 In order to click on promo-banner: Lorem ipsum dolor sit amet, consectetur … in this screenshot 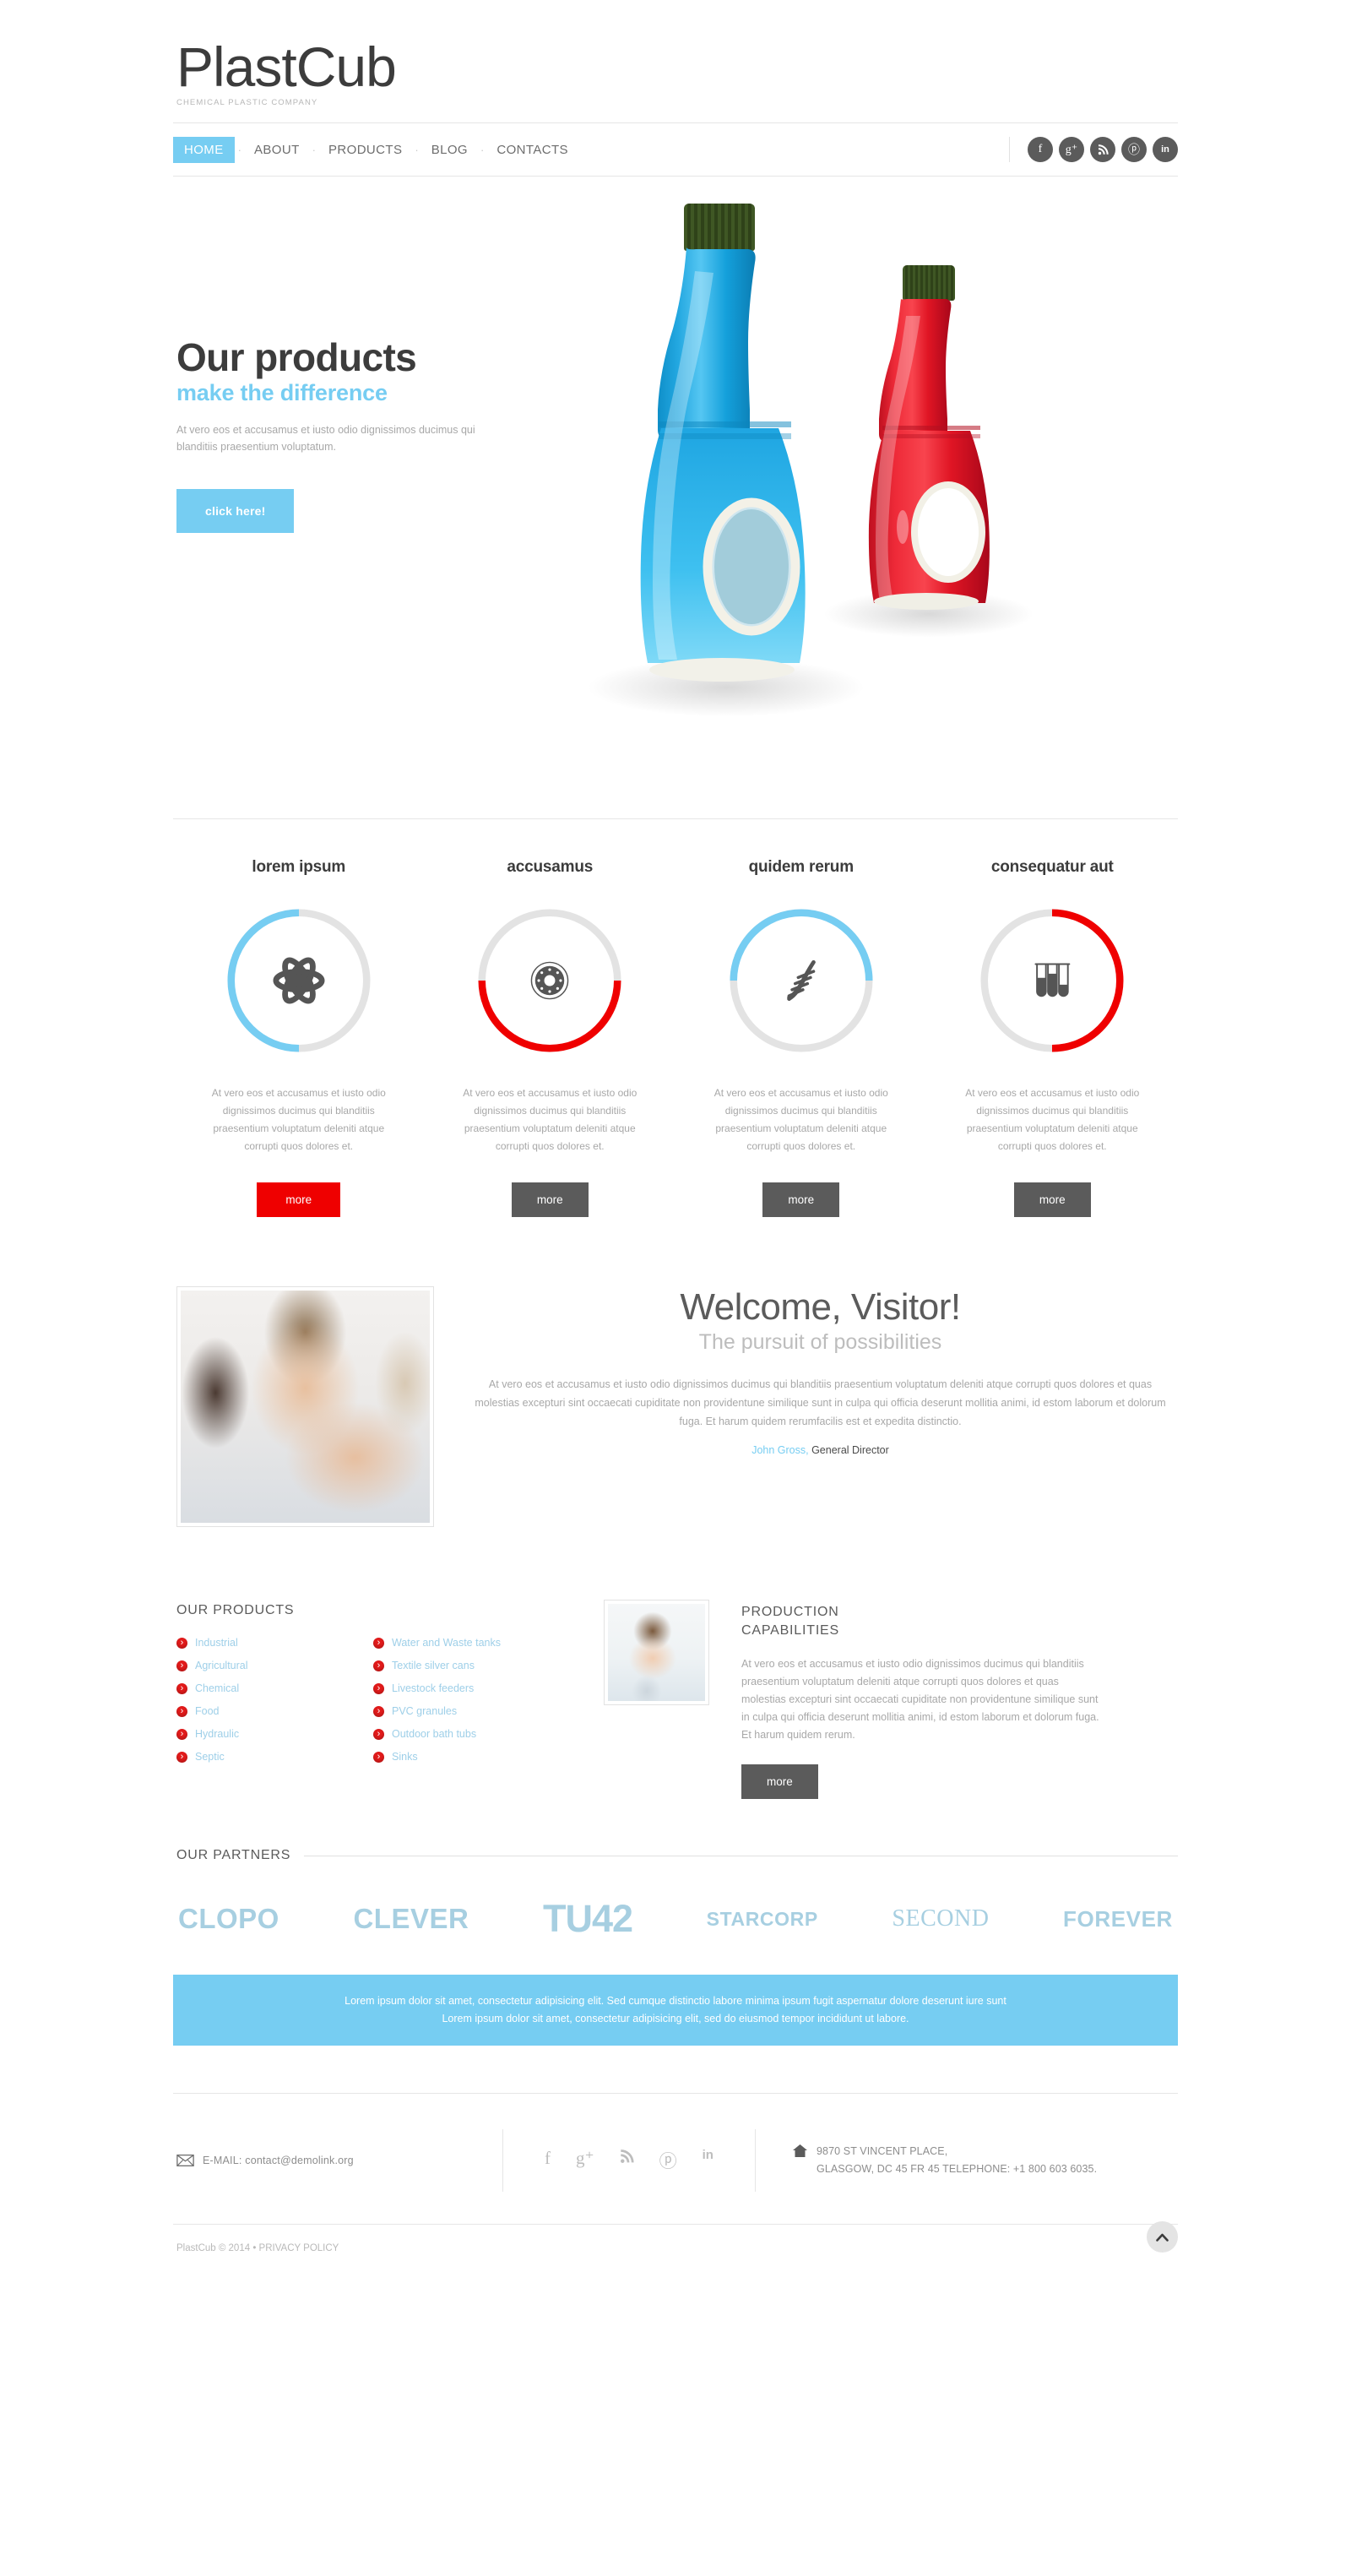, I will do `click(675, 2010)`.